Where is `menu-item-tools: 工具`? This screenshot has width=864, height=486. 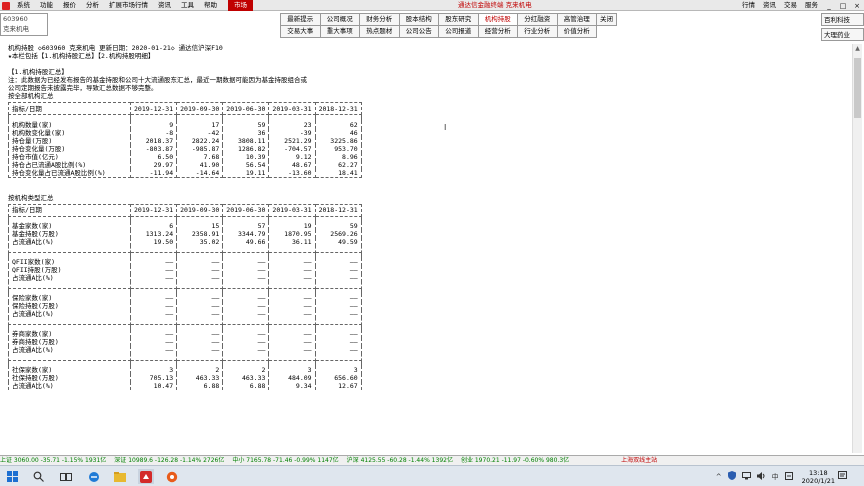
menu-item-tools: 工具 is located at coordinates (187, 5).